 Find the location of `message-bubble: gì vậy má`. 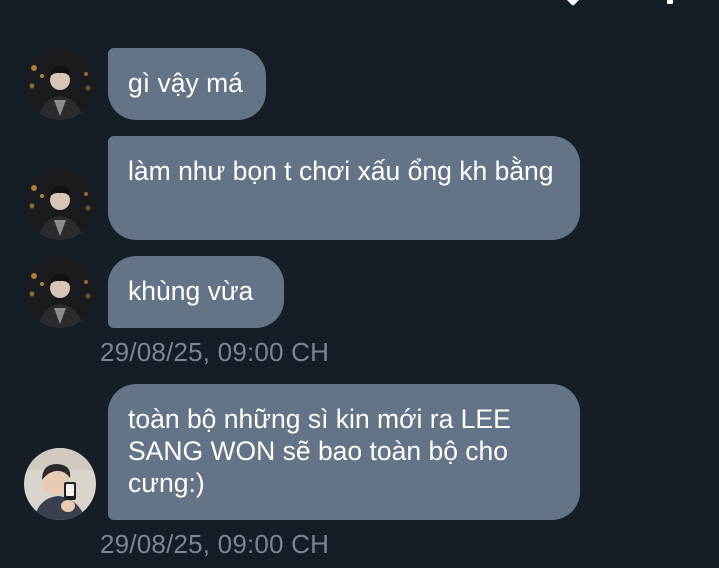

message-bubble: gì vậy má is located at coordinates (187, 84).